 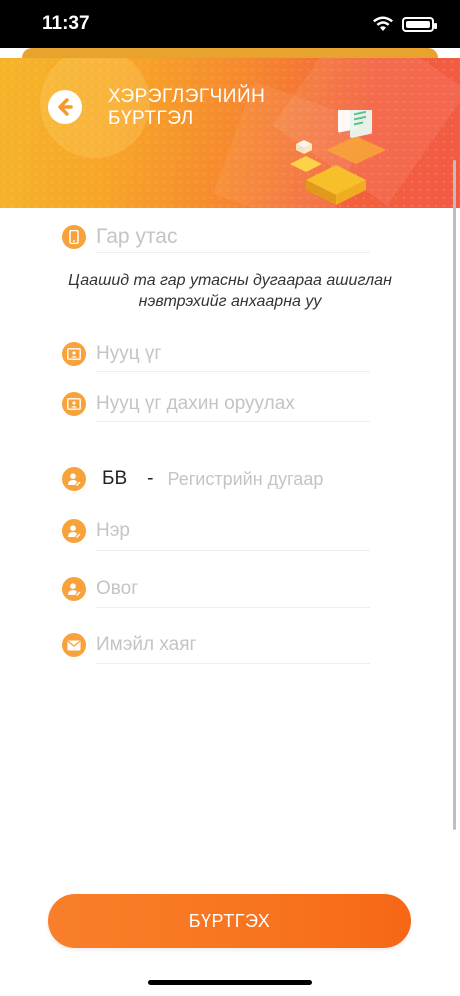 I want to click on wifi-icon, so click(x=383, y=23).